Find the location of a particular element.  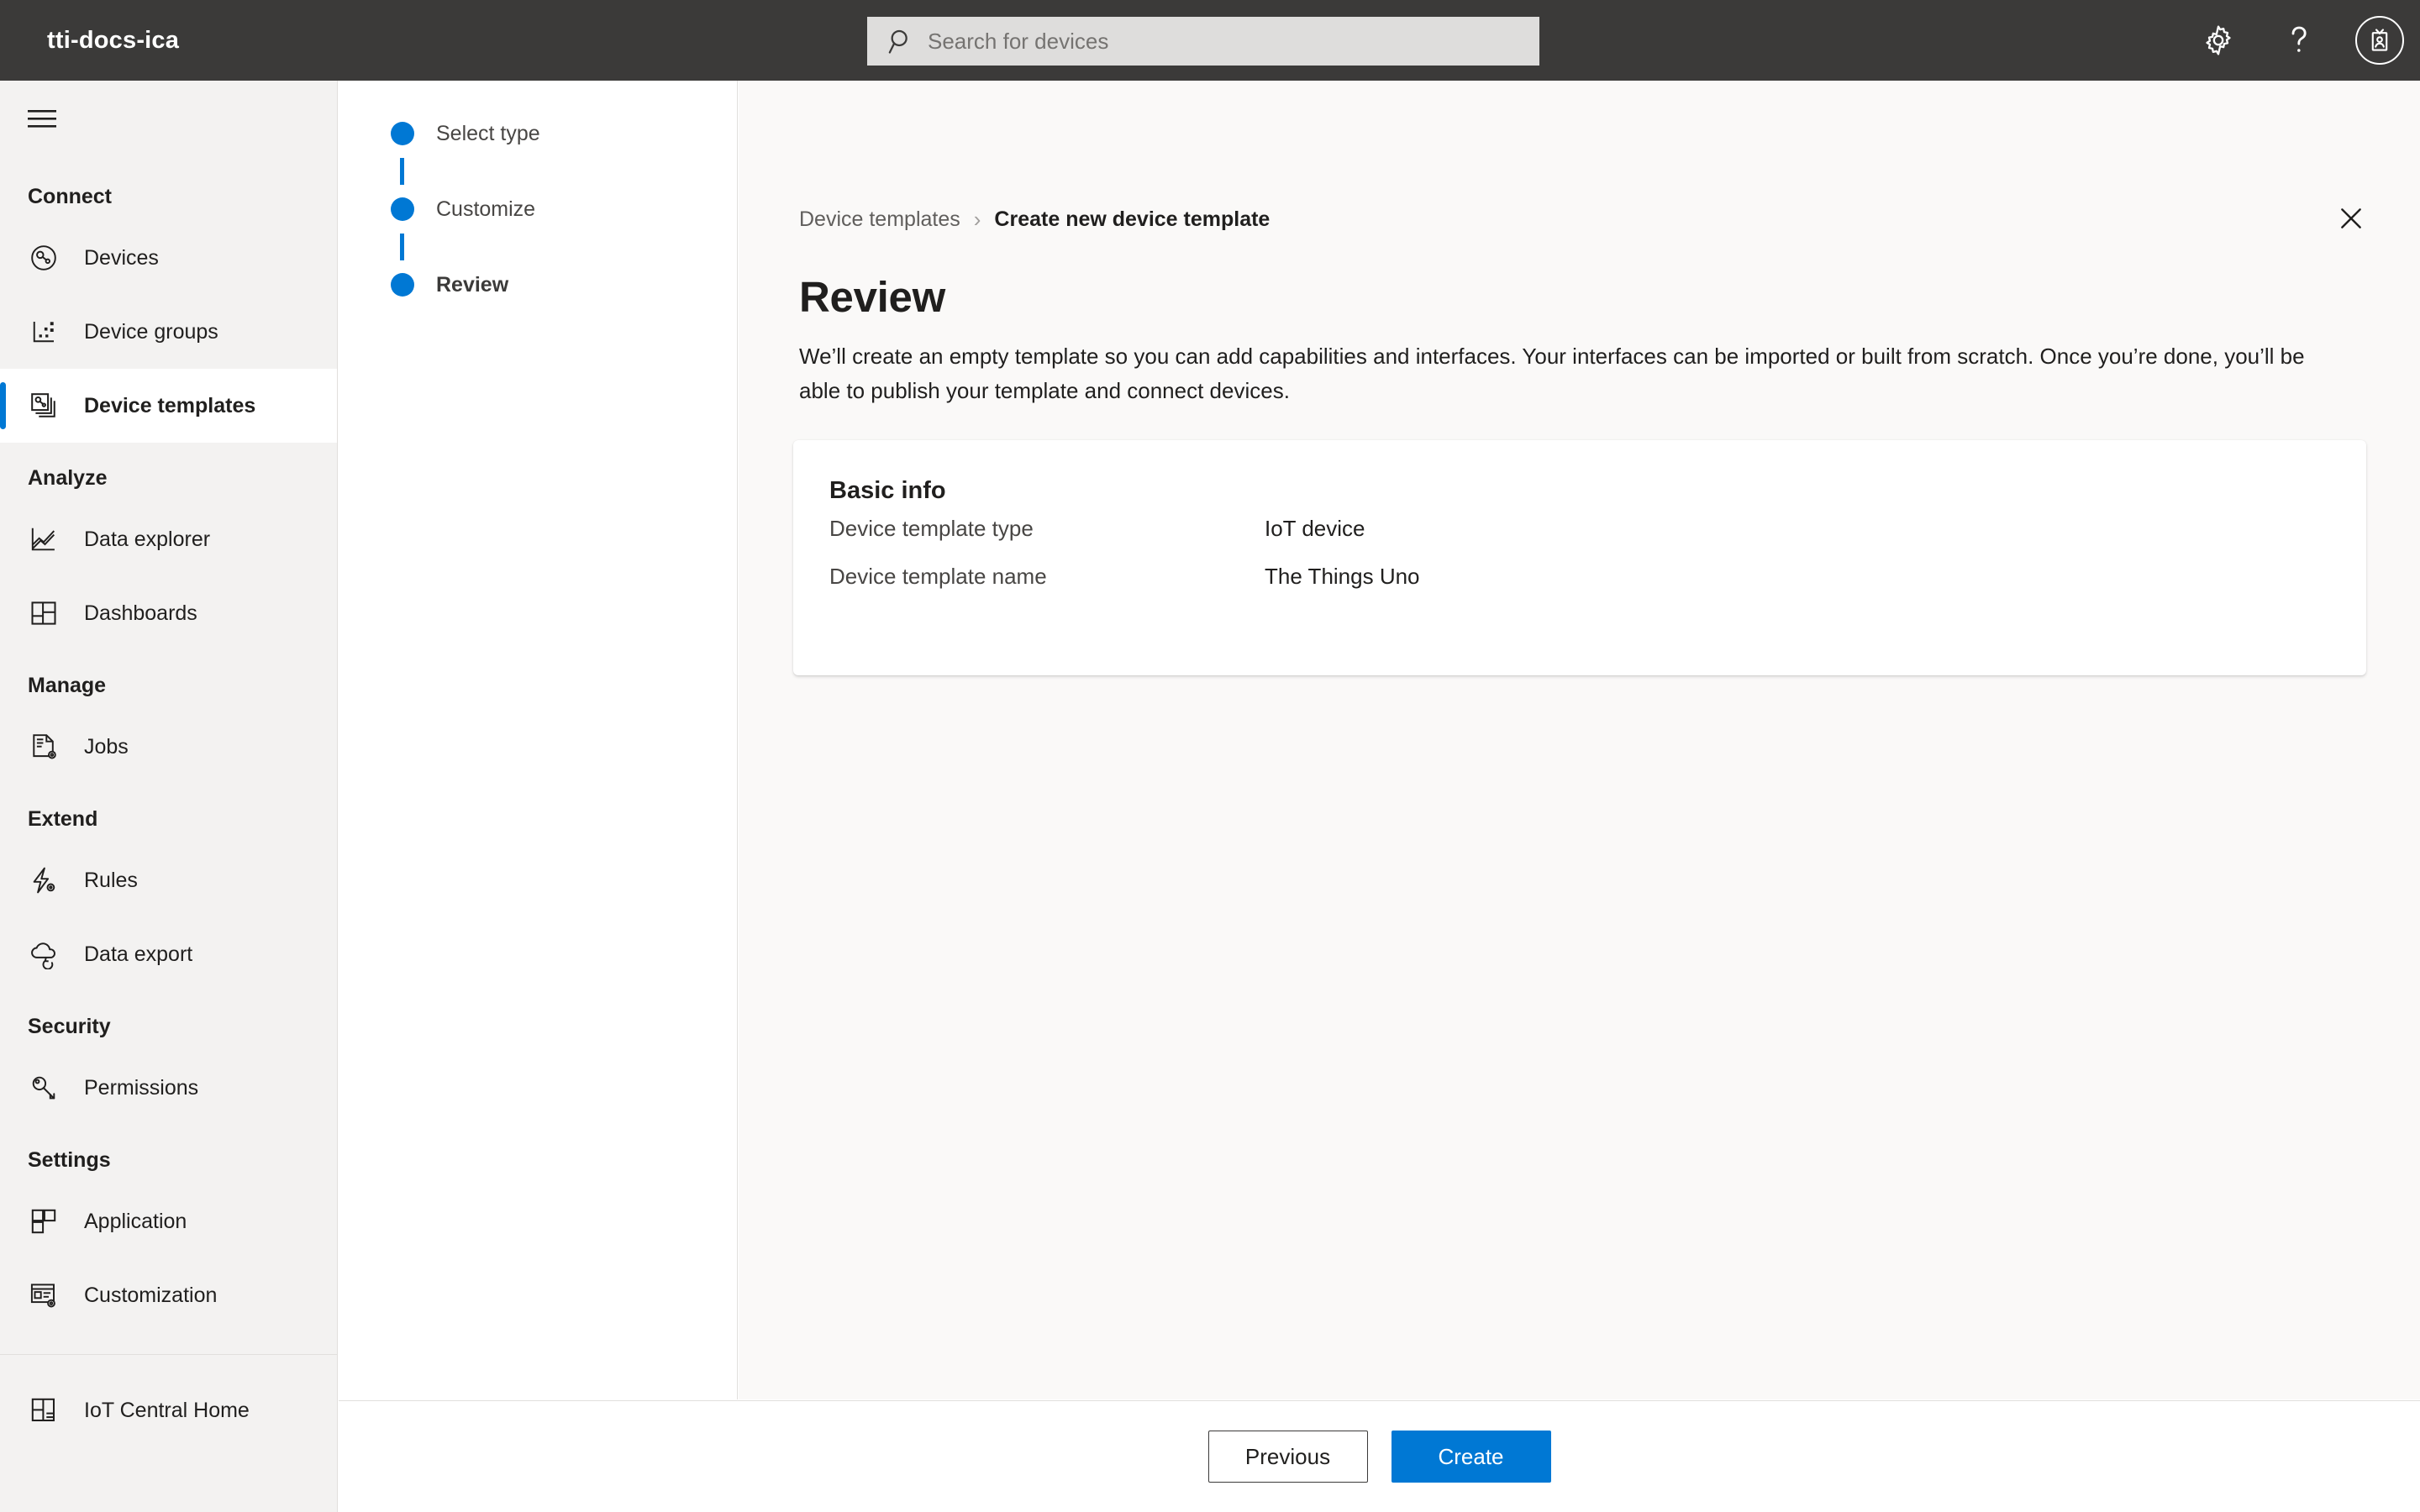

sidebar-item-iot-central-home: IoT Central Home is located at coordinates (168, 1410).